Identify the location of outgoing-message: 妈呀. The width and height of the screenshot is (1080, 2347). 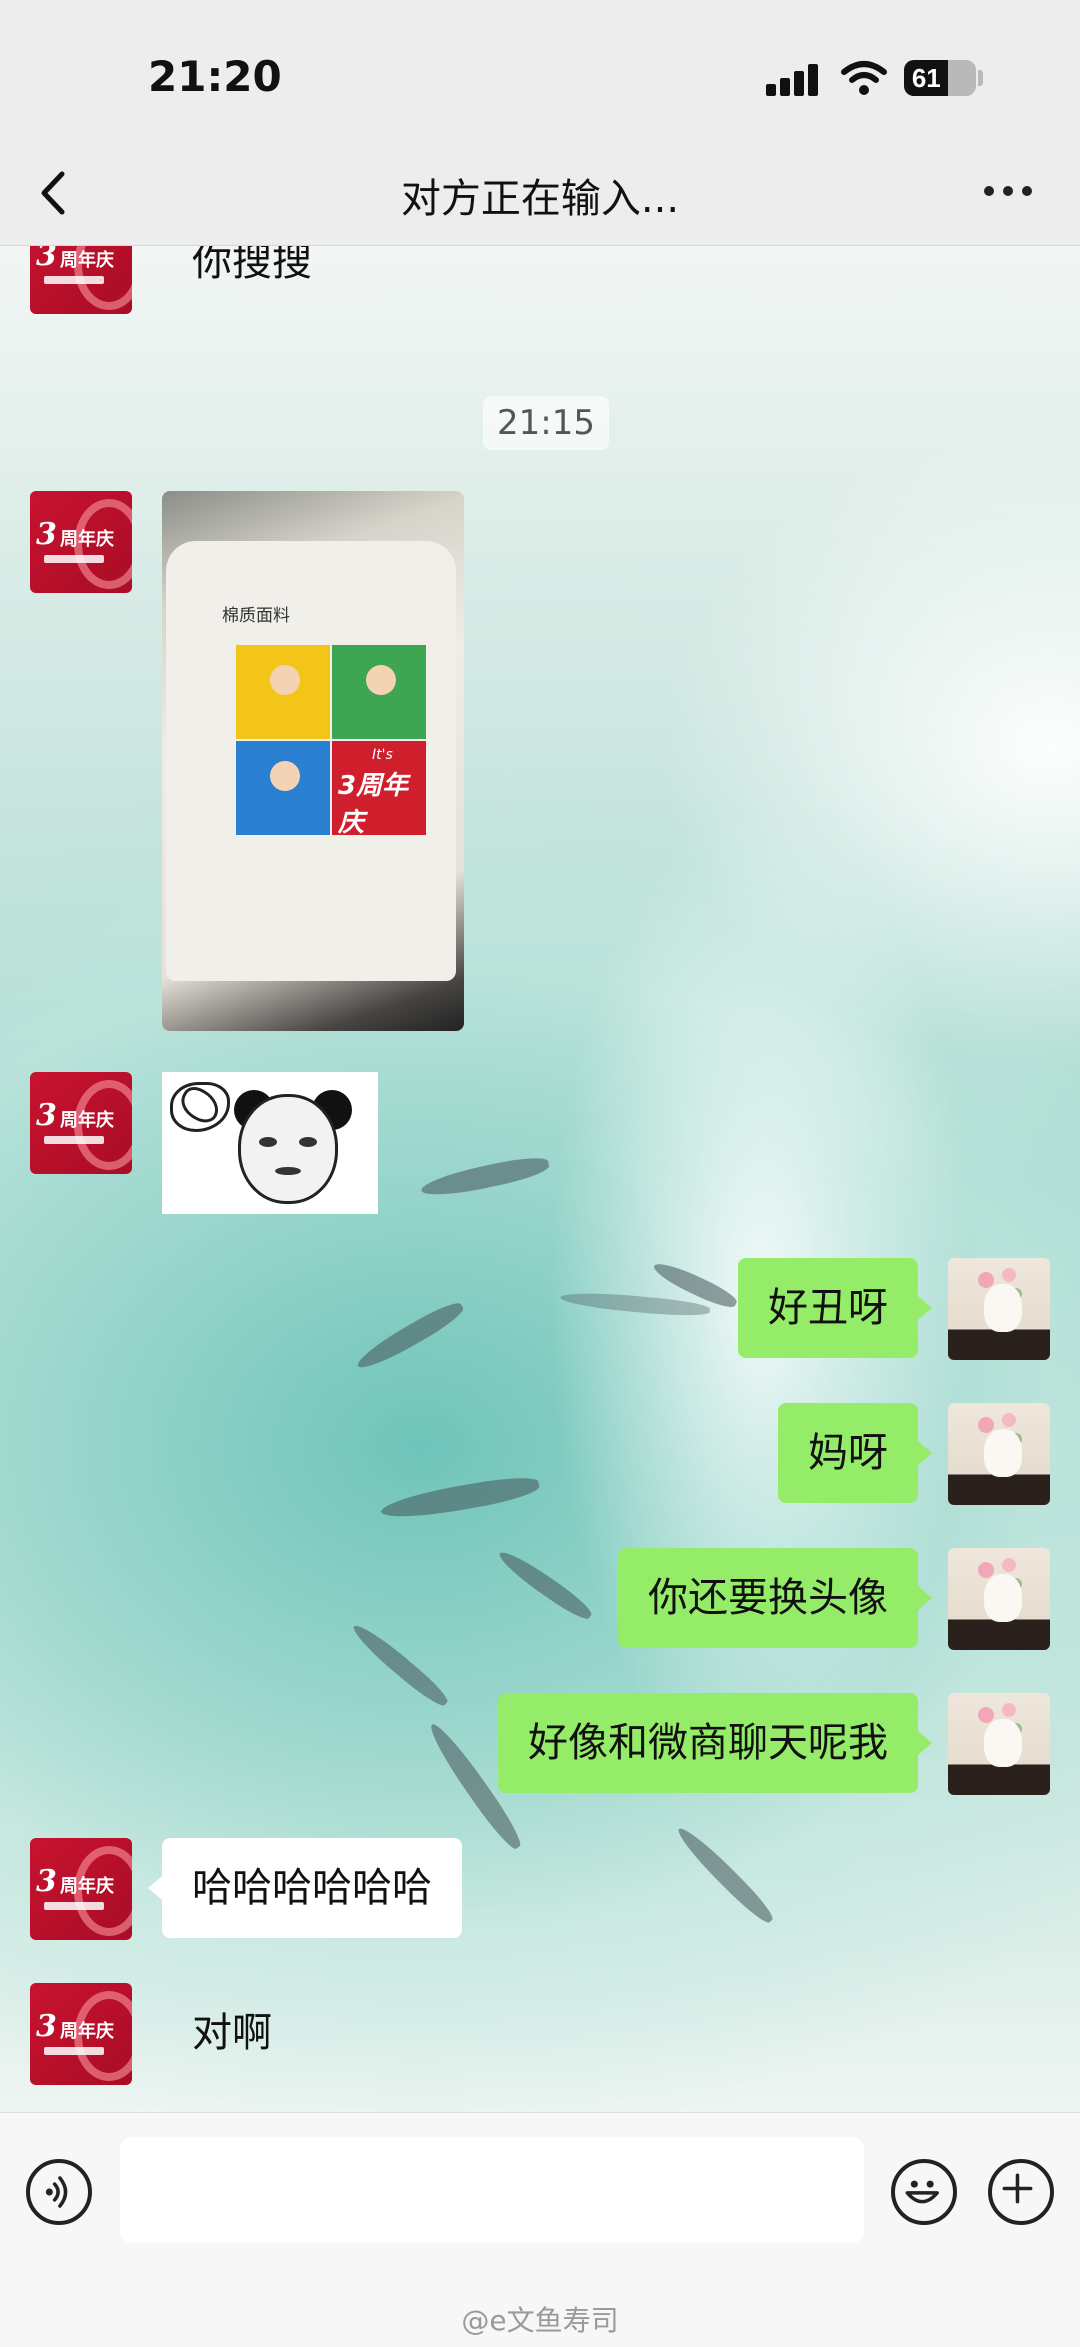
(855, 1453).